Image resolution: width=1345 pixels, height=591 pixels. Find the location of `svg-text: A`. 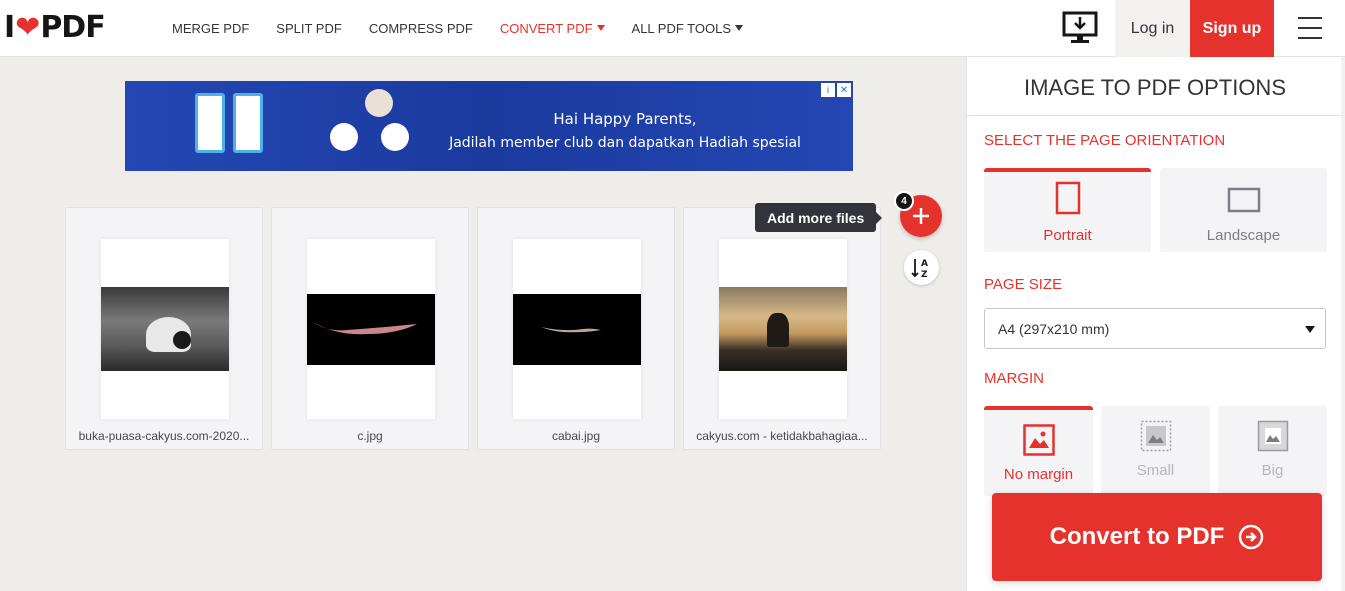

svg-text: A is located at coordinates (924, 264).